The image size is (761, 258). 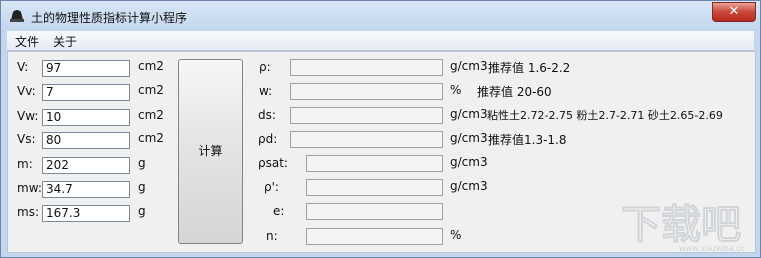 I want to click on w-label: w:, so click(x=266, y=91).